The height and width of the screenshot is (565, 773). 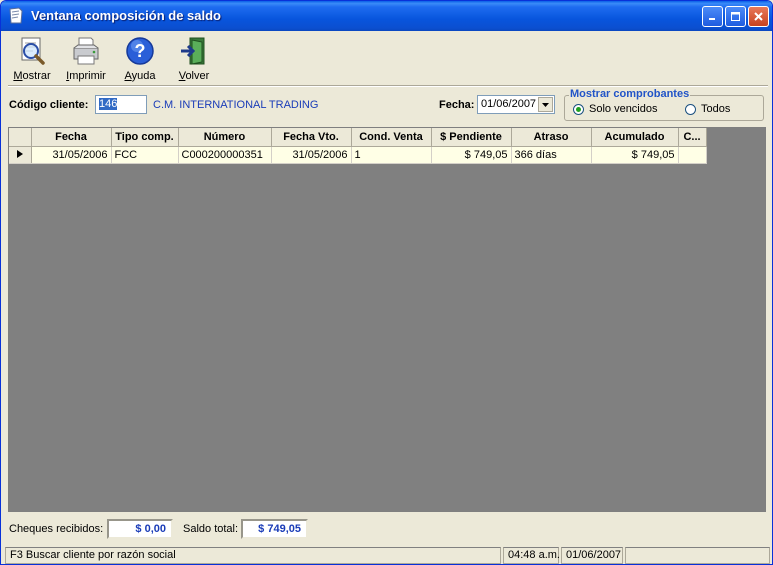 I want to click on radio-selected-icon, so click(x=578, y=109).